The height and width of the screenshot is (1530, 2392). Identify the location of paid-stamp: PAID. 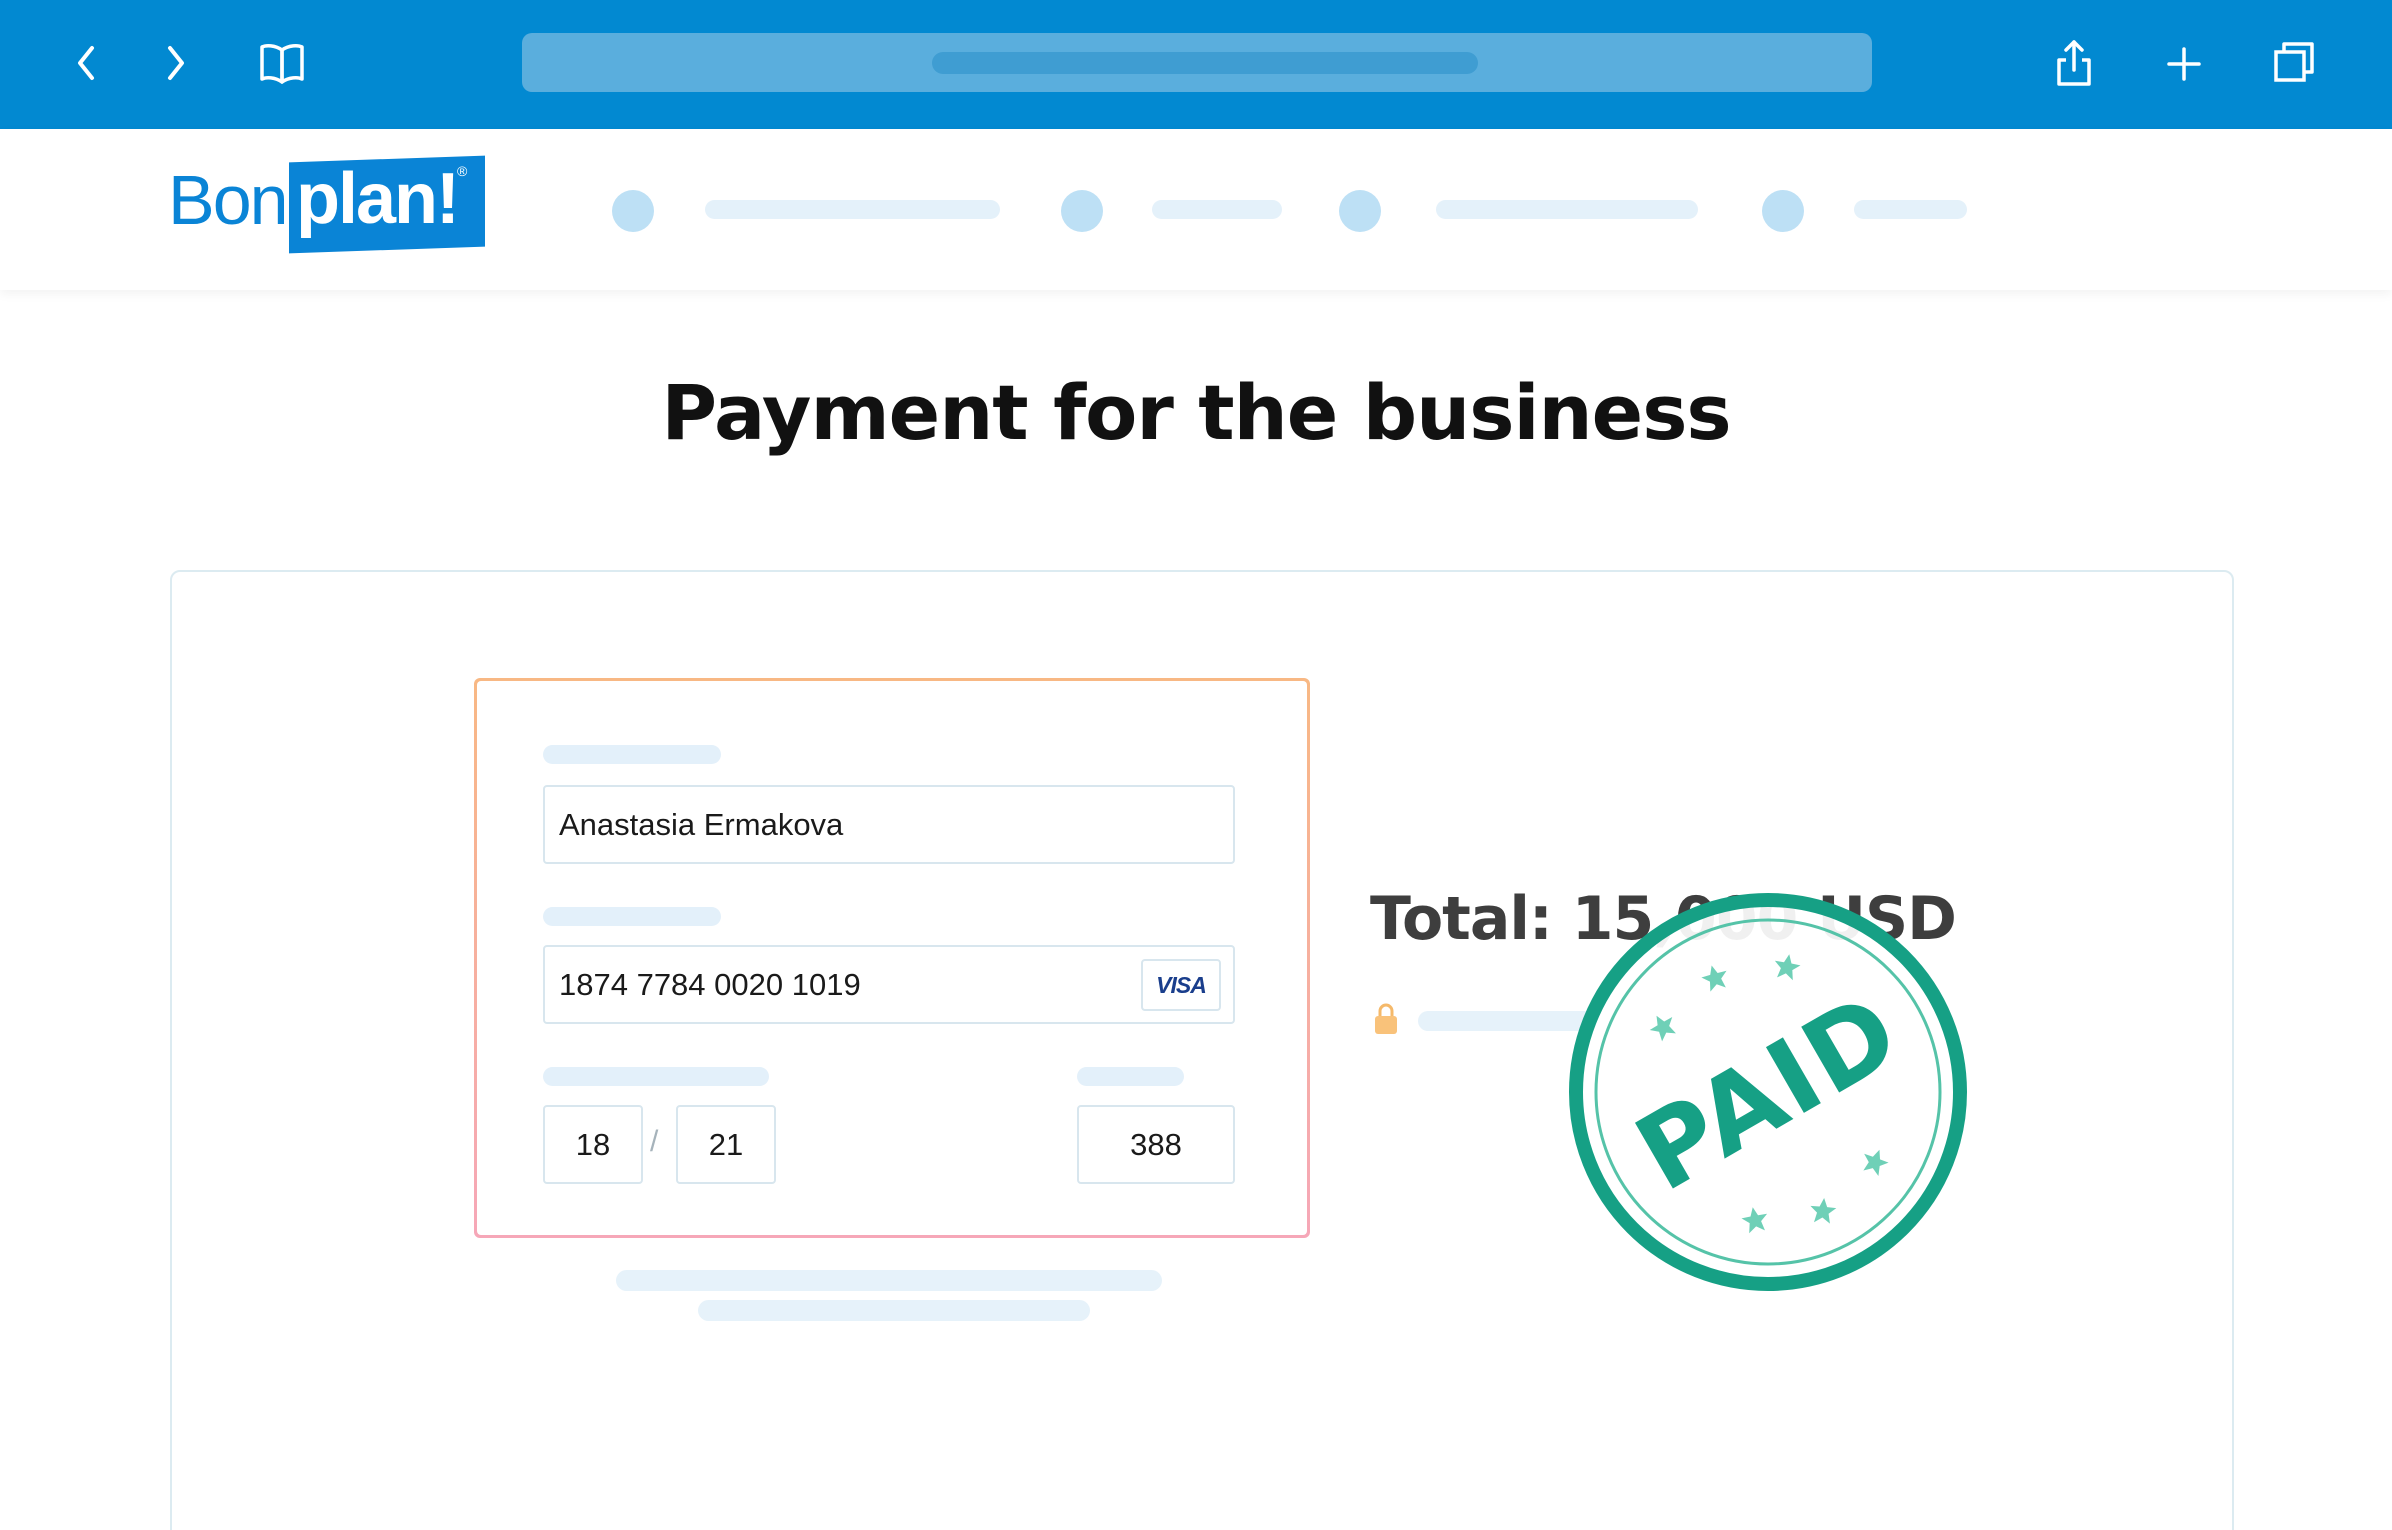
(1768, 1092).